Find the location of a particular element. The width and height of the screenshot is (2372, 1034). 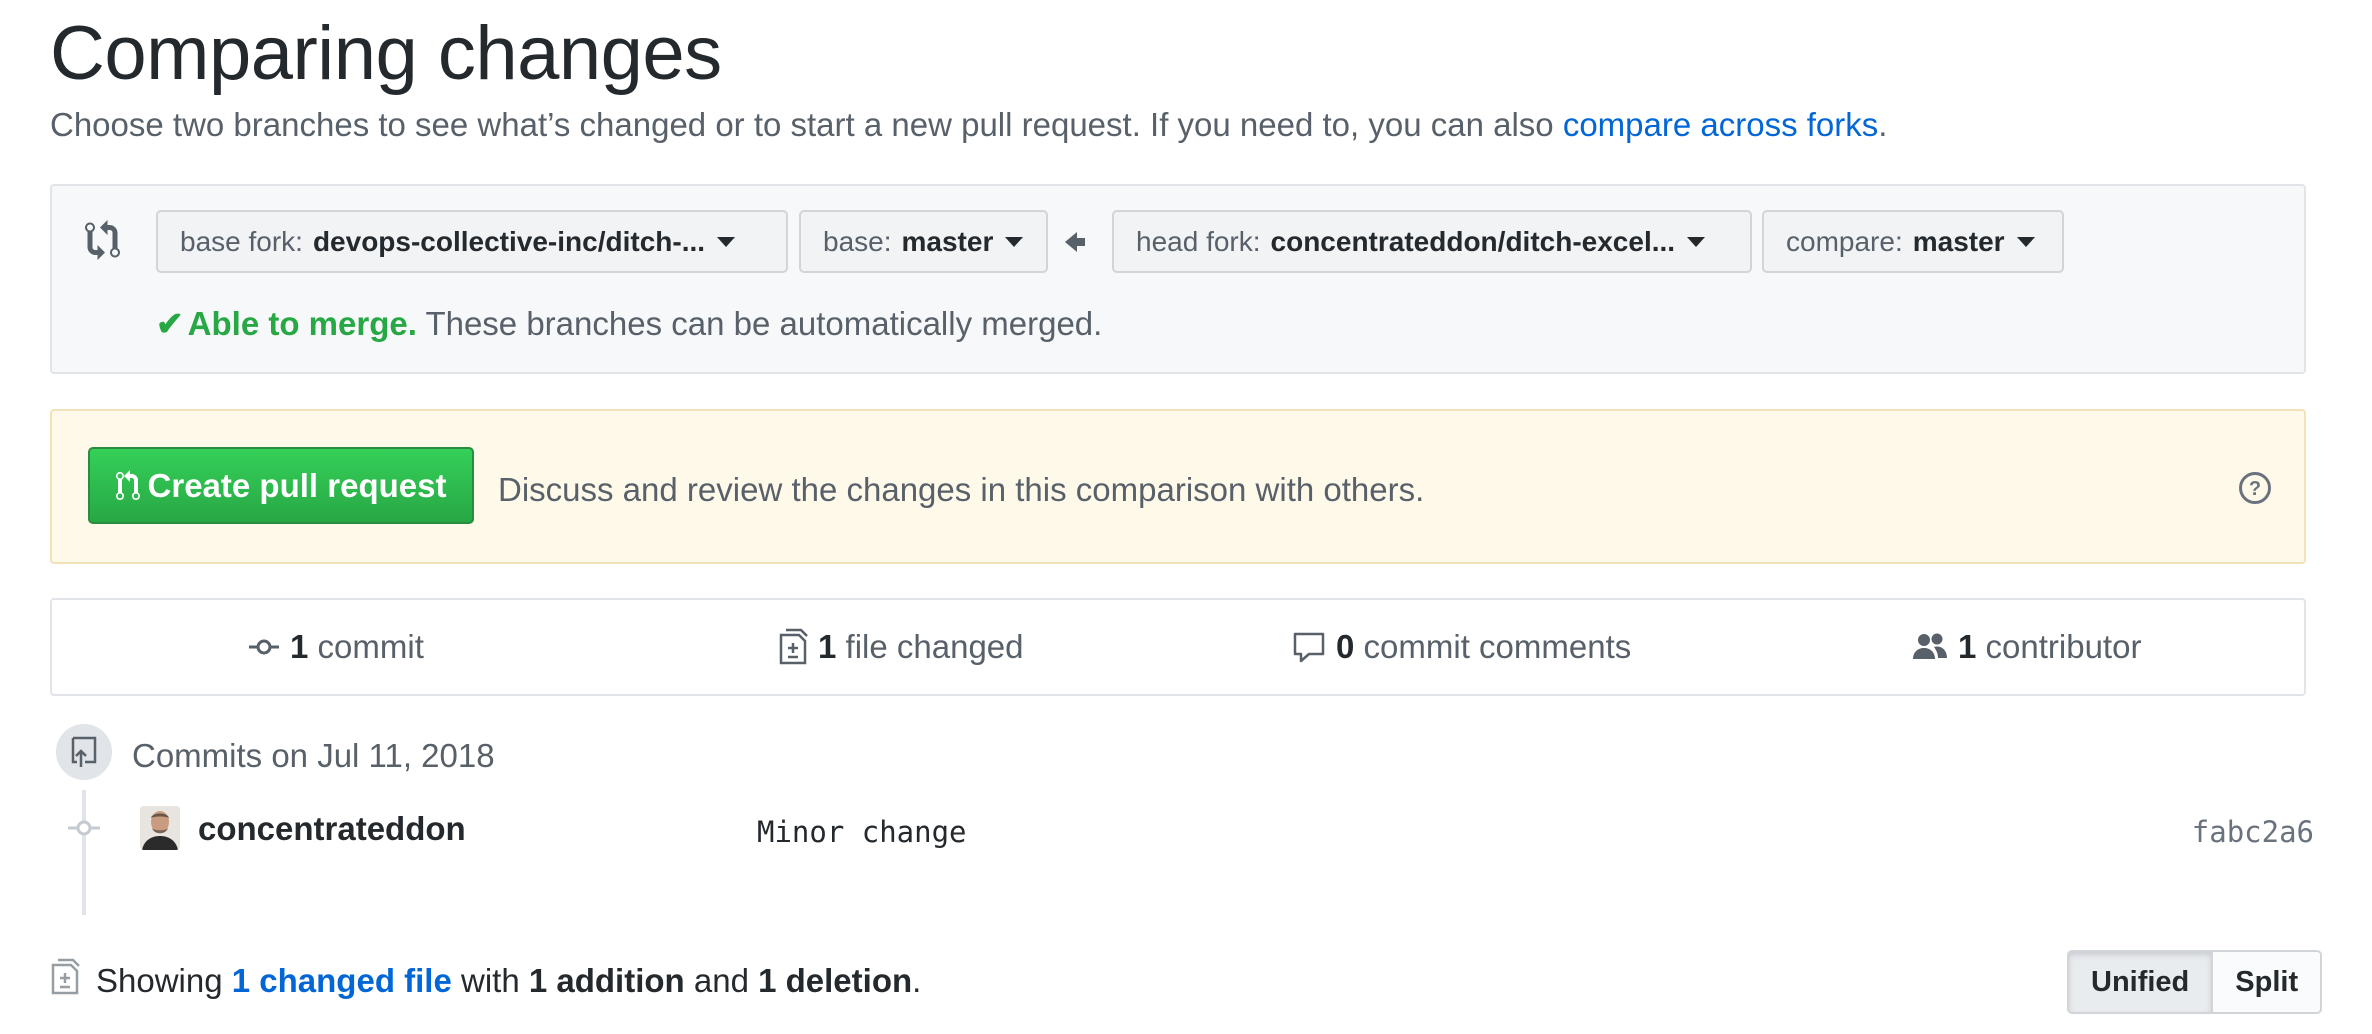

compare-arrows-icon is located at coordinates (105, 240).